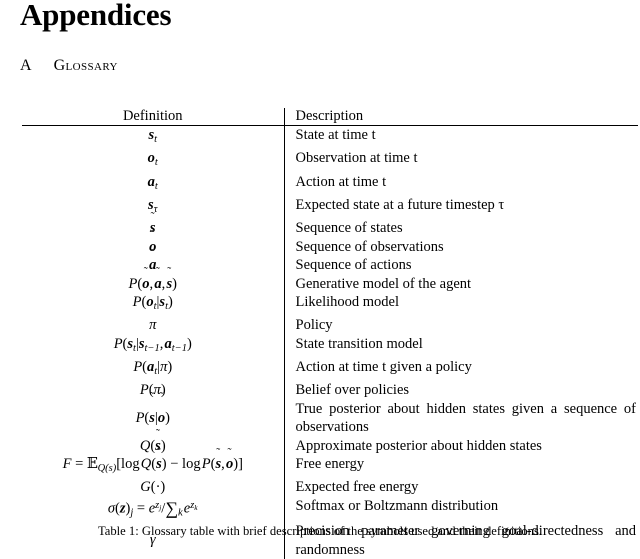  What do you see at coordinates (152, 302) in the screenshot?
I see `symbol-cell: P(ot|st)` at bounding box center [152, 302].